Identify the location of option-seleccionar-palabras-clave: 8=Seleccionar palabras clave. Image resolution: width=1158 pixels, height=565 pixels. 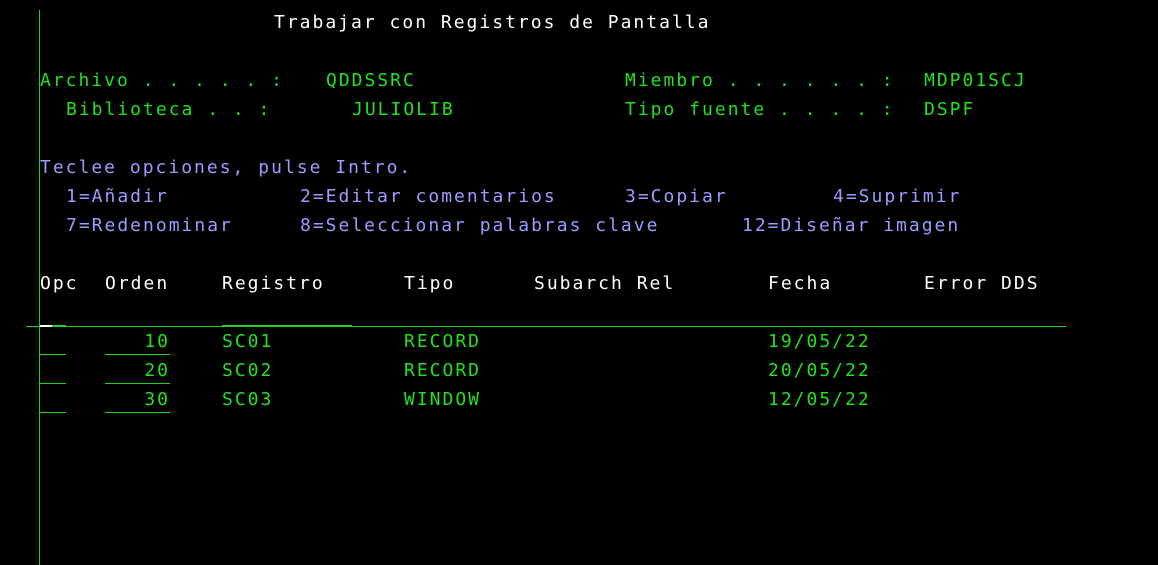
(480, 225).